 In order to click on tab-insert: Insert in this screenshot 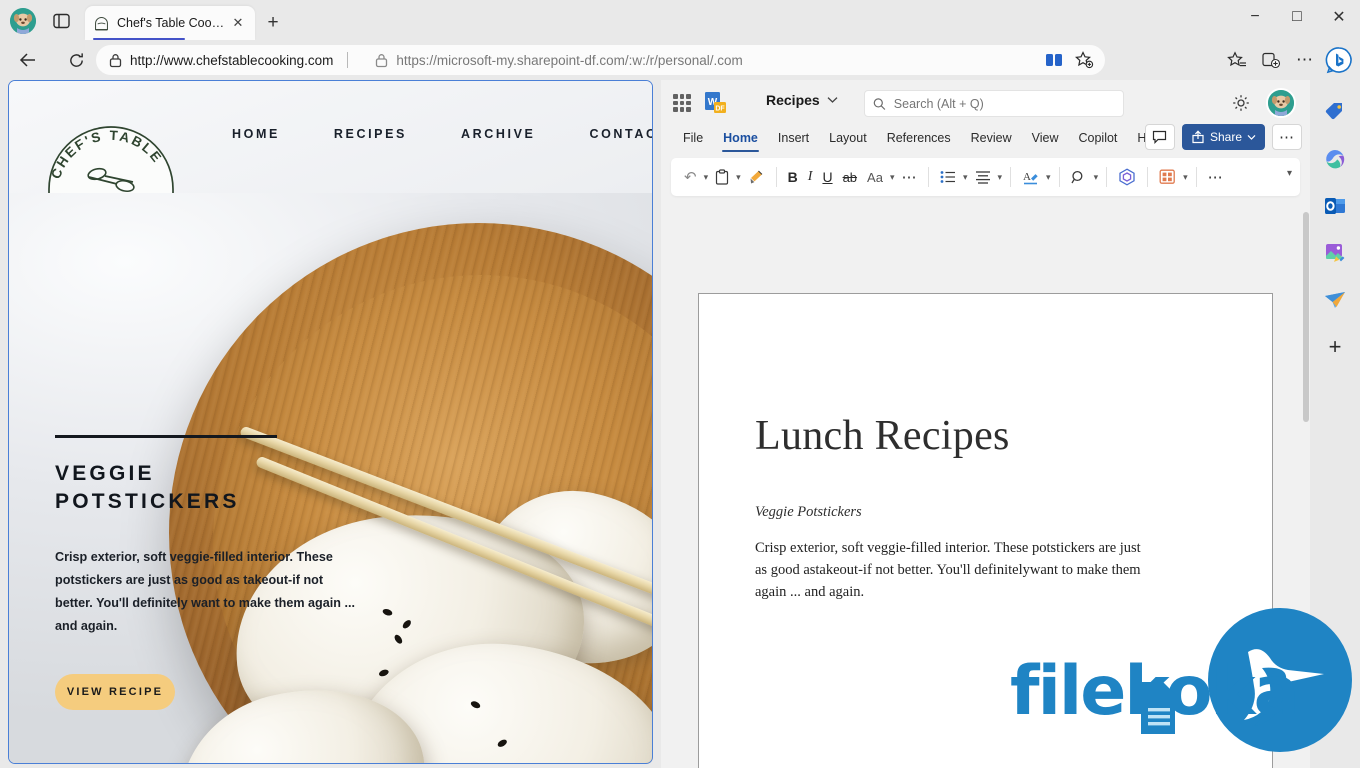, I will do `click(793, 138)`.